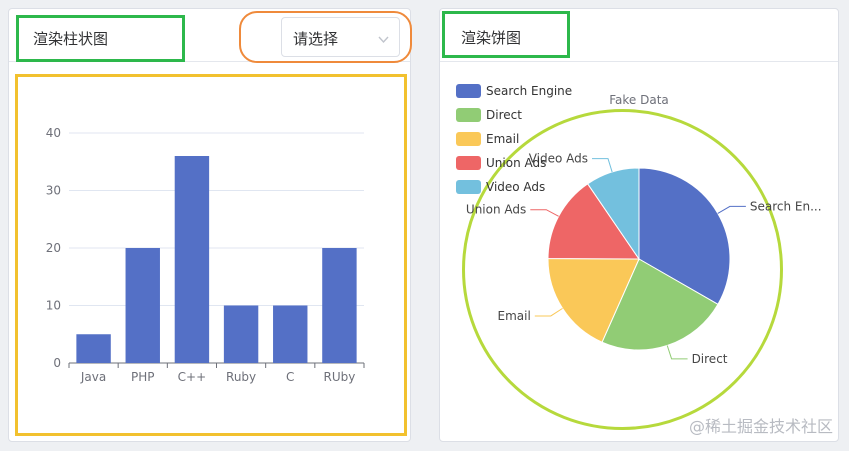 Image resolution: width=849 pixels, height=451 pixels. Describe the element at coordinates (383, 39) in the screenshot. I see `chevron-down-icon` at that location.